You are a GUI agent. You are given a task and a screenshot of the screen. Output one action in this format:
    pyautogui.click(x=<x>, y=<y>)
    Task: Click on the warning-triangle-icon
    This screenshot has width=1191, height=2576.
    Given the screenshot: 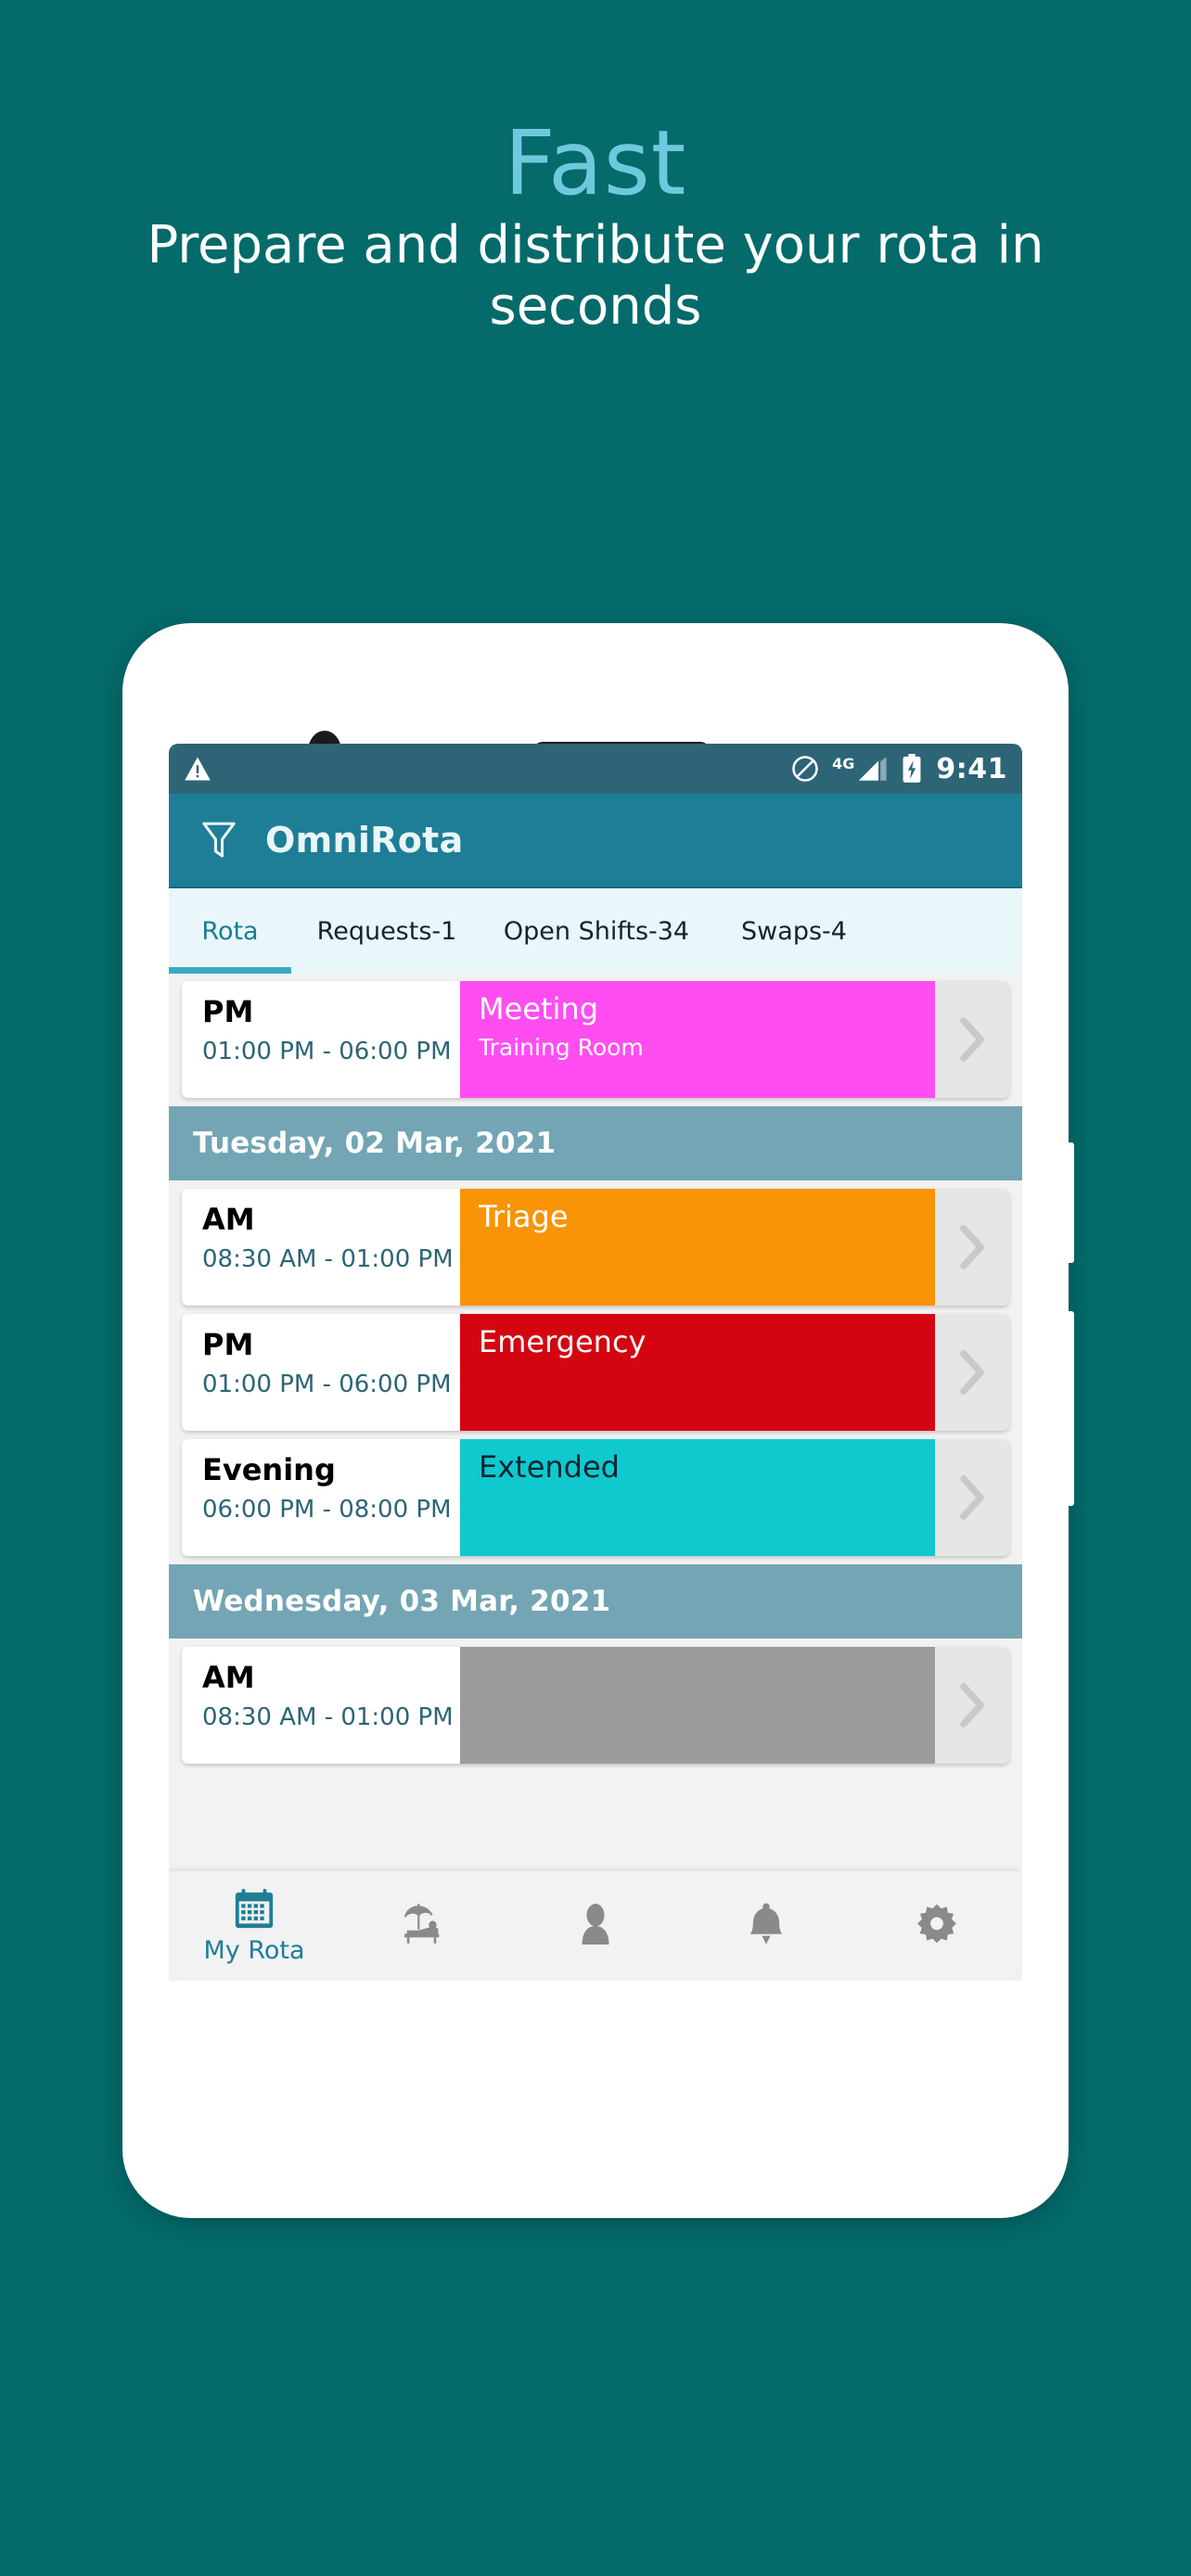 What is the action you would take?
    pyautogui.click(x=198, y=769)
    